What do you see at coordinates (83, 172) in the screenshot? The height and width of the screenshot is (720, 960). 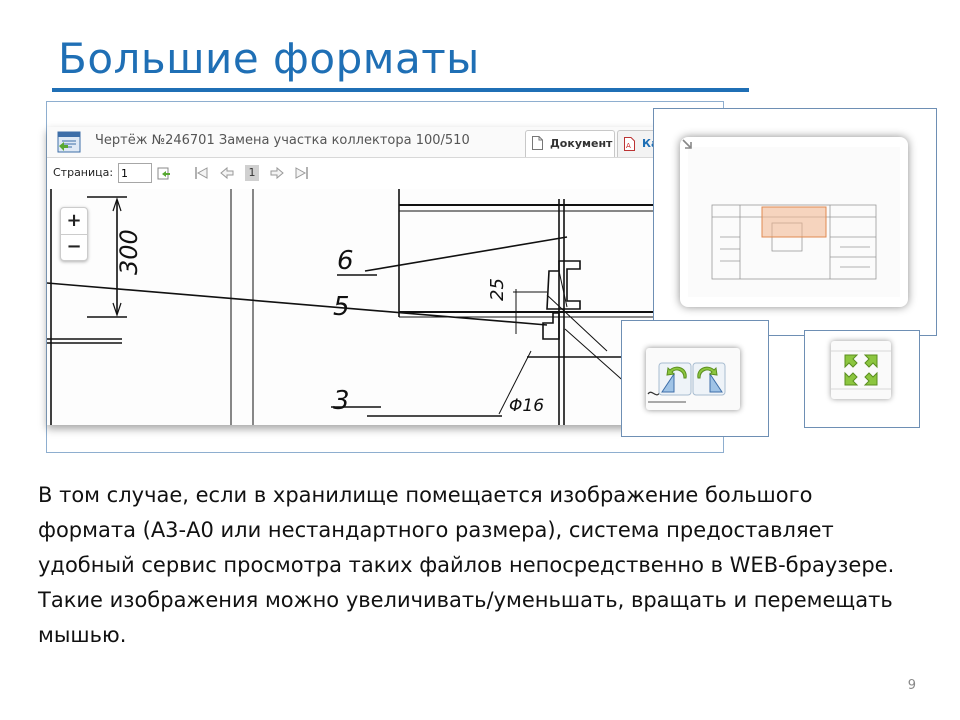 I see `page-label: Страница:` at bounding box center [83, 172].